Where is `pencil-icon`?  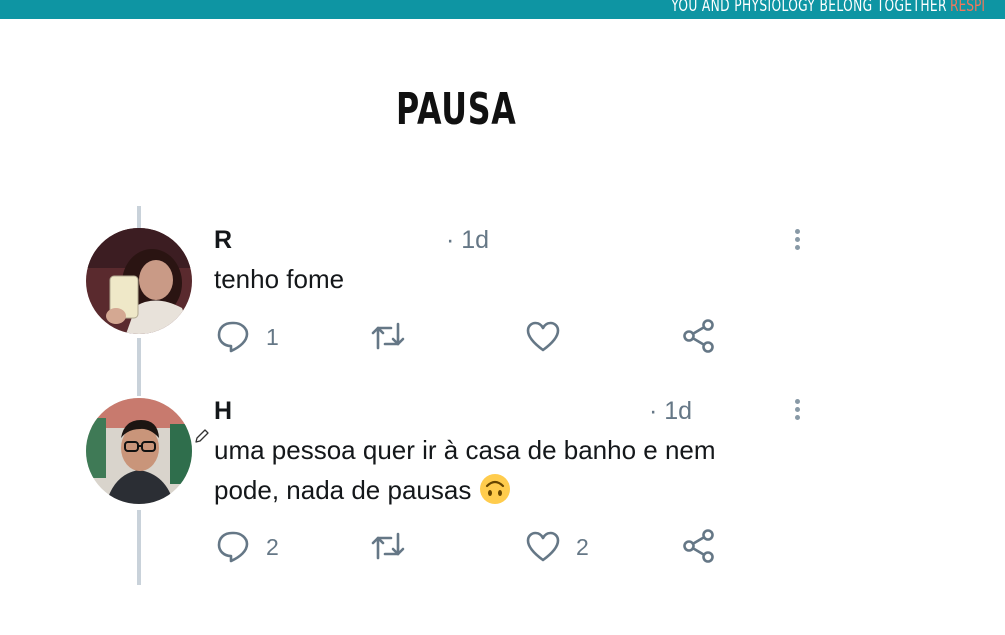 pencil-icon is located at coordinates (202, 436).